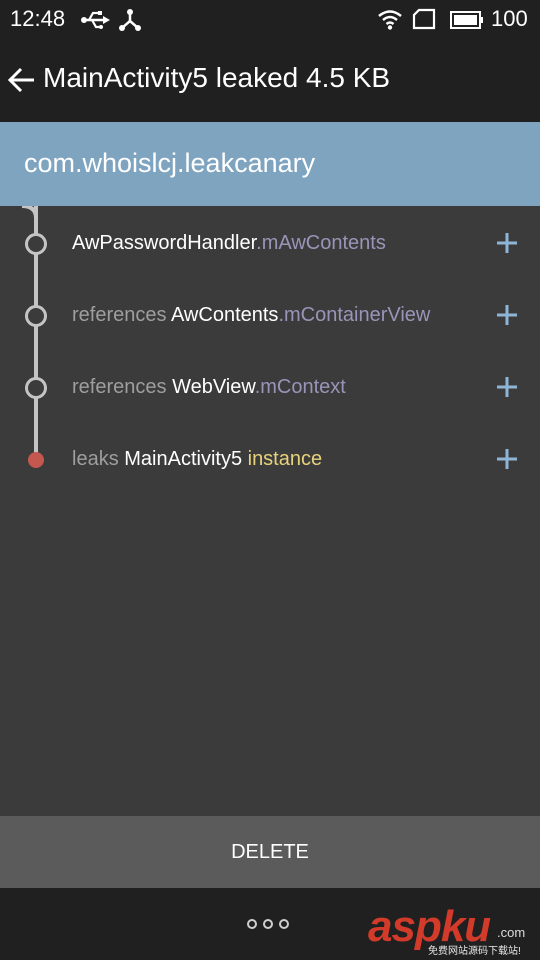 This screenshot has width=540, height=960. I want to click on trace-row-text: leaks MainActivity5 instance, so click(197, 459).